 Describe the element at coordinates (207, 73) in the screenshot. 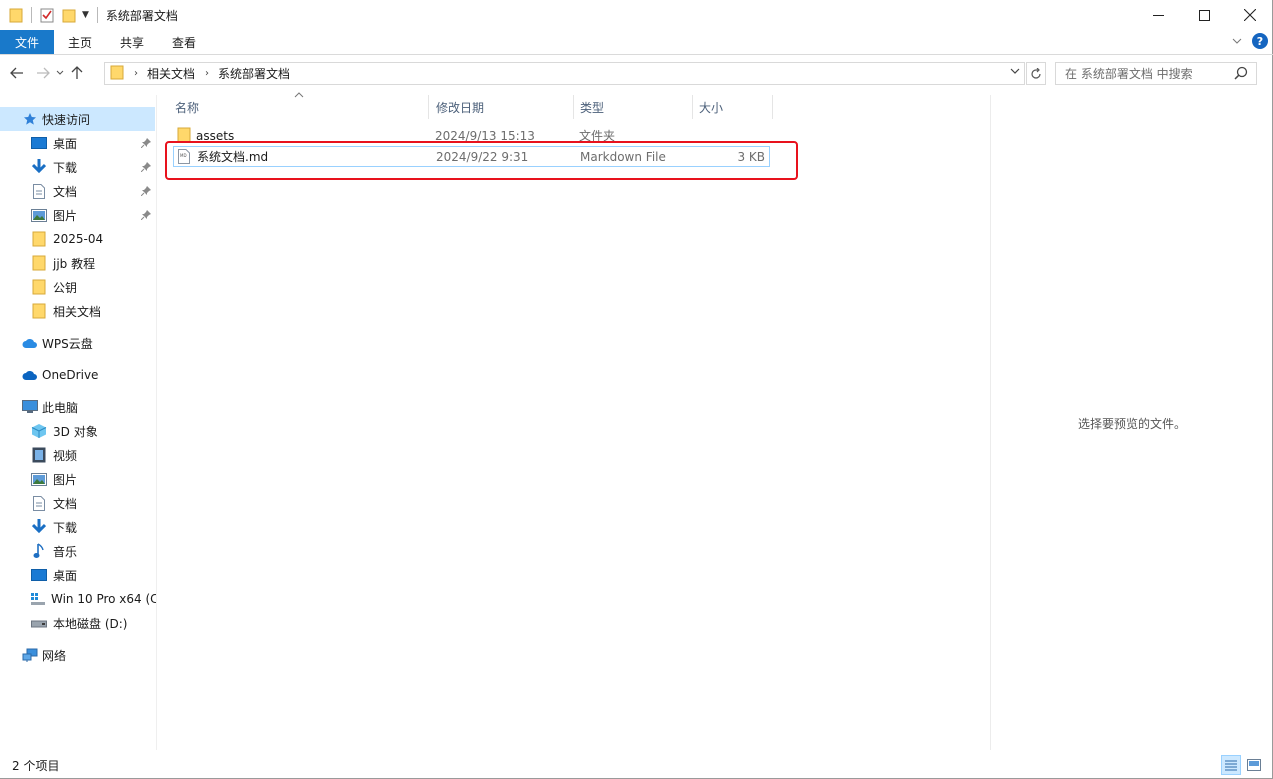

I see `chevron-right-icon: ›` at that location.